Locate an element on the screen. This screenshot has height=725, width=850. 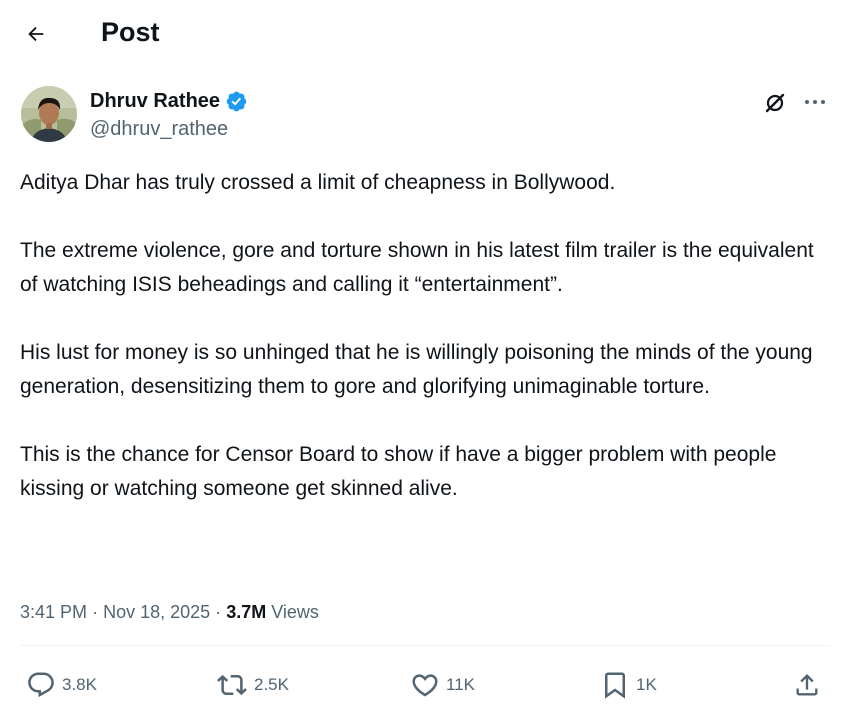
more-options-button is located at coordinates (815, 102).